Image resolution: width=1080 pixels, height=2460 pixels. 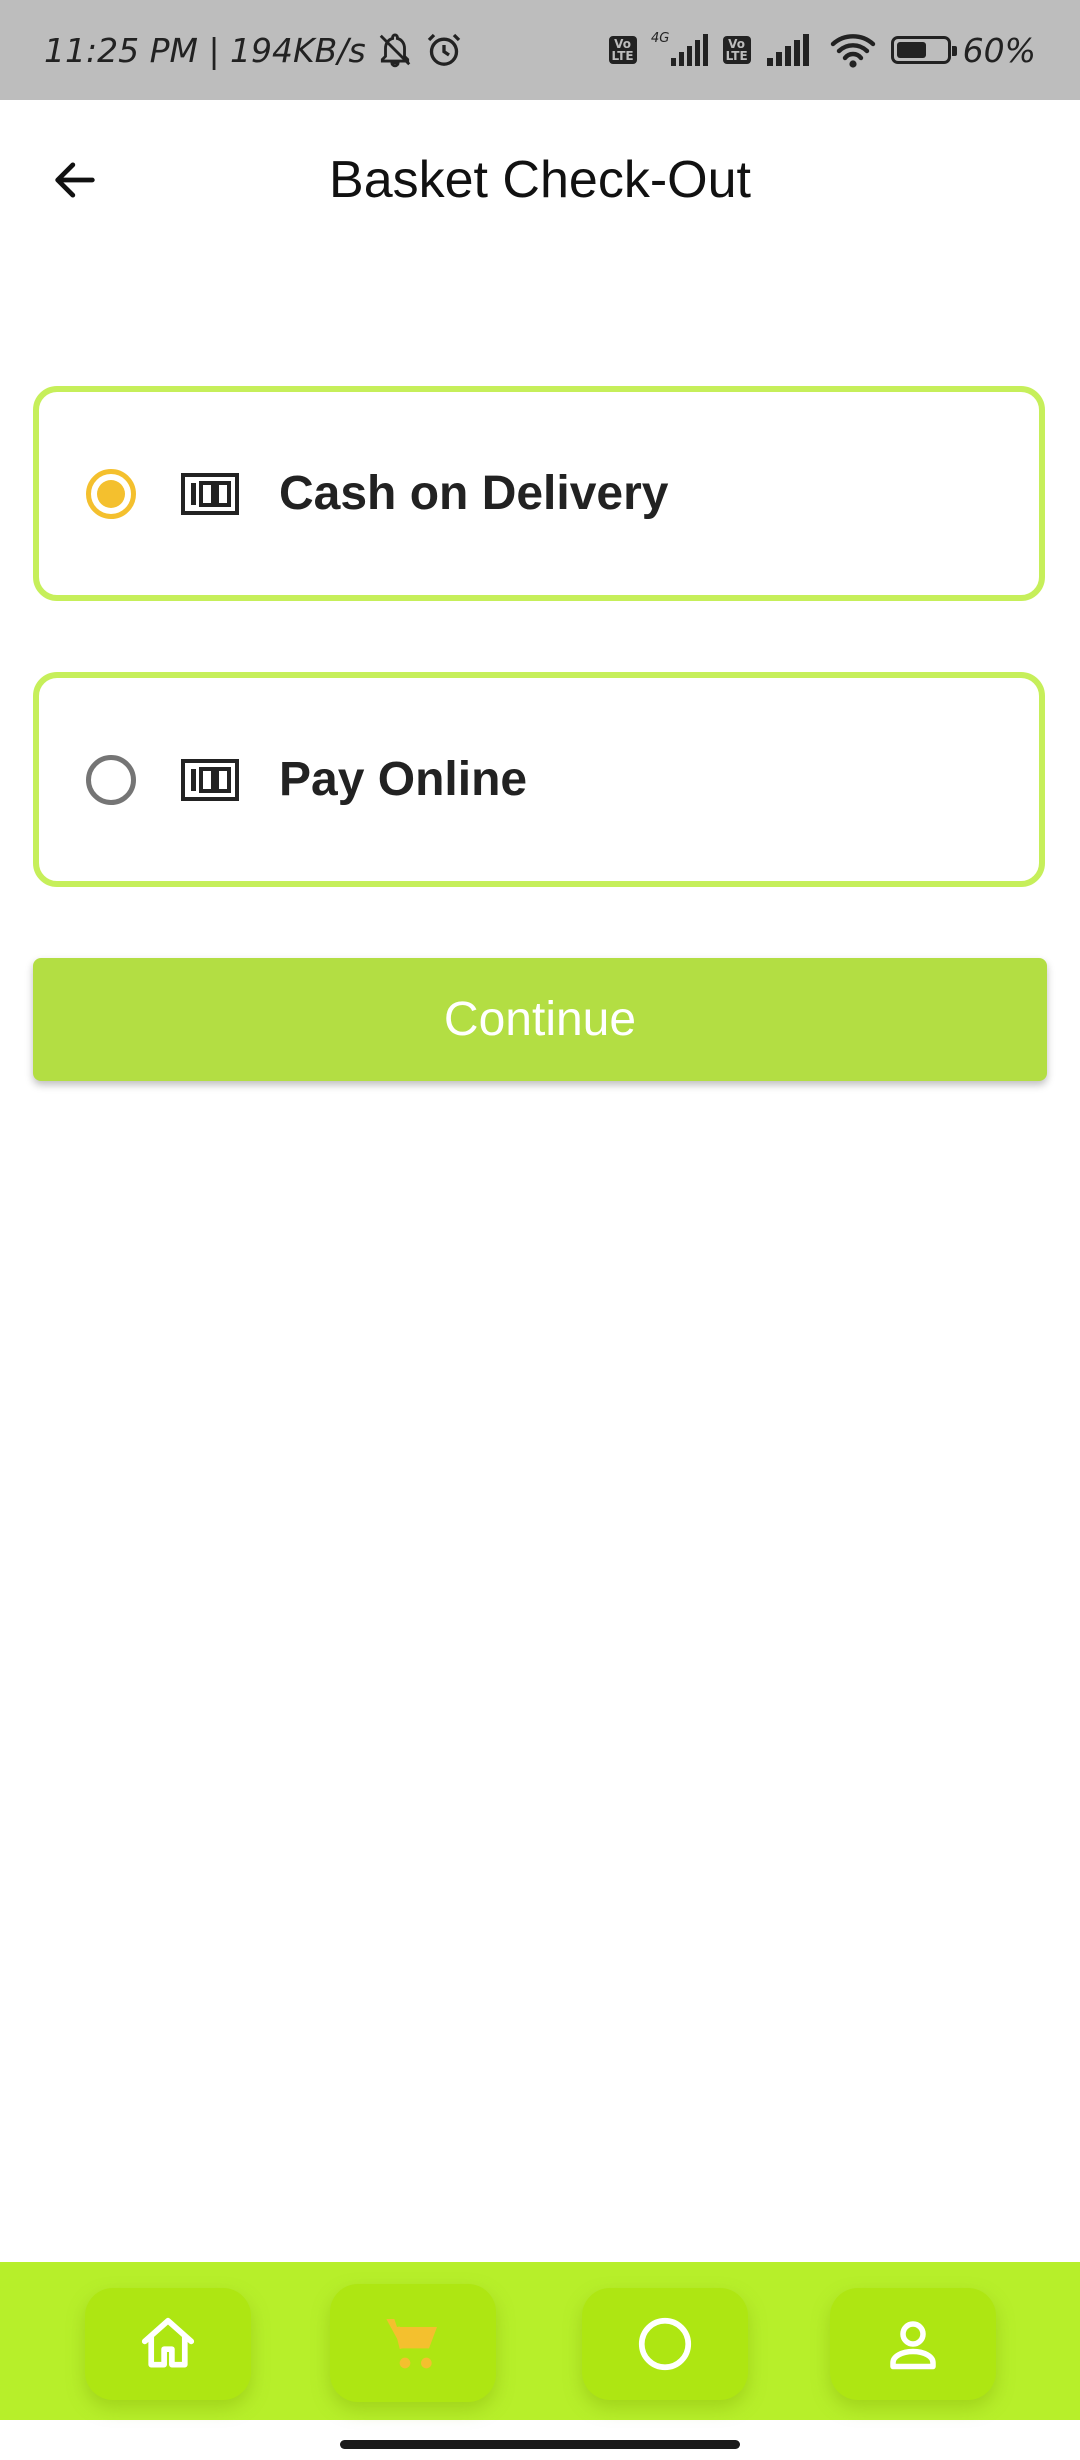 I want to click on payment-option-pay-online: Pay Online, so click(x=539, y=779).